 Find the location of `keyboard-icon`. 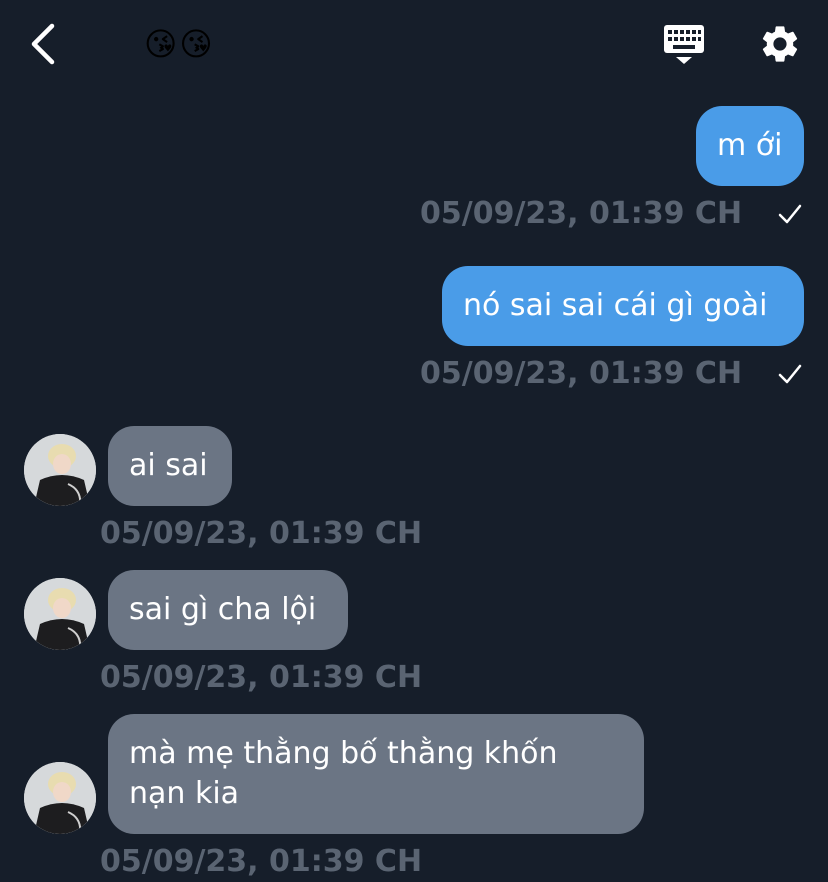

keyboard-icon is located at coordinates (684, 44).